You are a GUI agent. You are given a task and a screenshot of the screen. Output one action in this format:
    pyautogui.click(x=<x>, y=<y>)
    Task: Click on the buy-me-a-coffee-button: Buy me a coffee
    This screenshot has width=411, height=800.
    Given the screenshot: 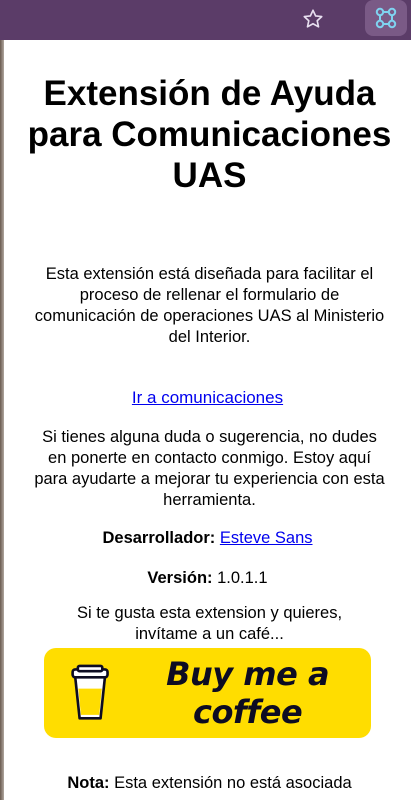 What is the action you would take?
    pyautogui.click(x=207, y=693)
    